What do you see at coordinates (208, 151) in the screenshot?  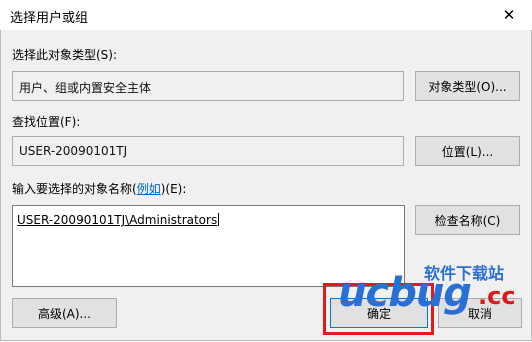 I see `location-field: USER-20090101TJ` at bounding box center [208, 151].